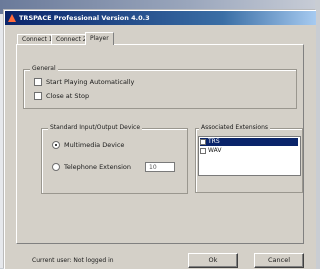 The height and width of the screenshot is (269, 320). What do you see at coordinates (56, 167) in the screenshot?
I see `telephone-extension-radio` at bounding box center [56, 167].